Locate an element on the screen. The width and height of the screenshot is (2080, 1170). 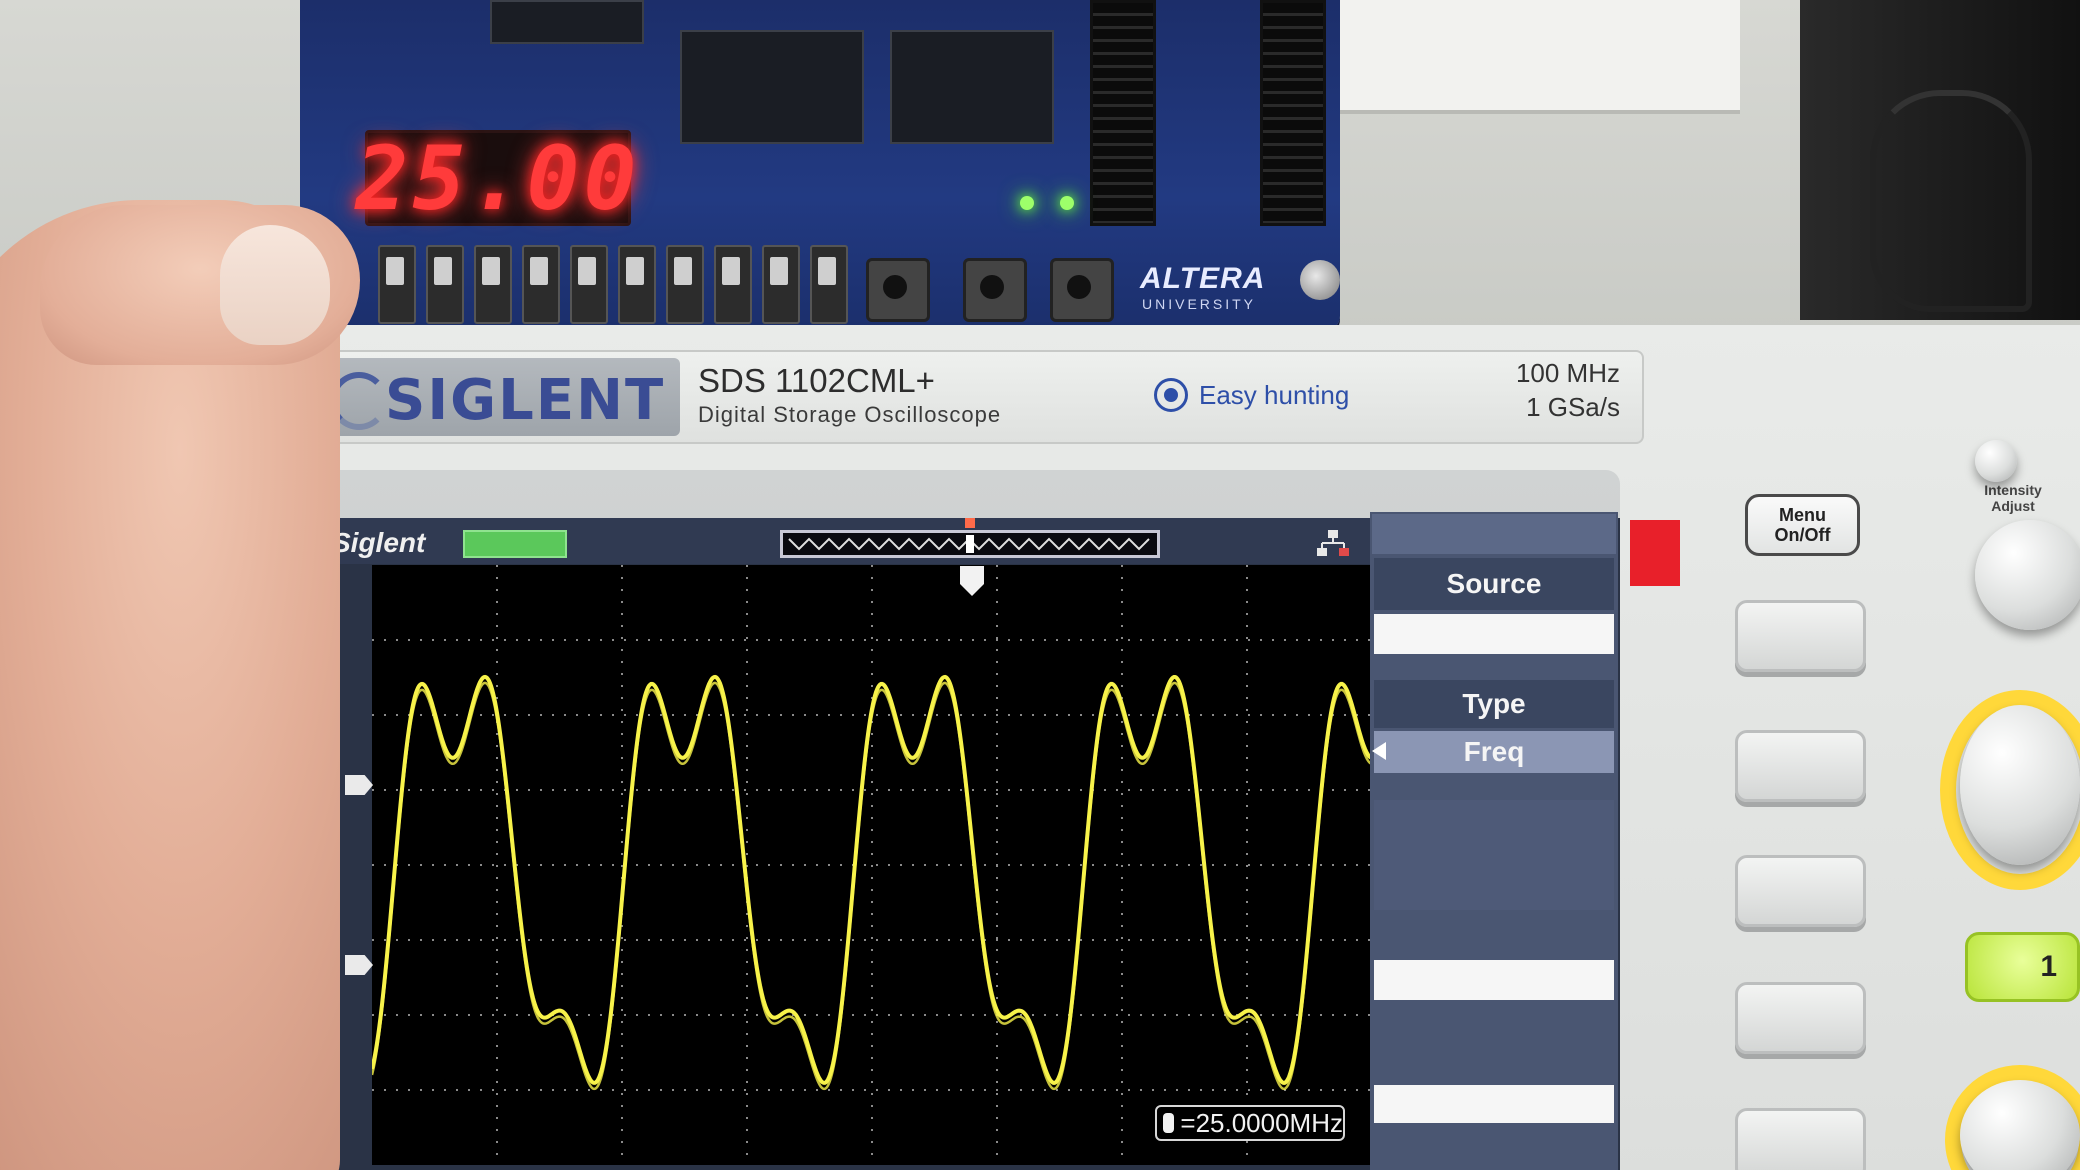
menu-empty-slot is located at coordinates (1494, 855).